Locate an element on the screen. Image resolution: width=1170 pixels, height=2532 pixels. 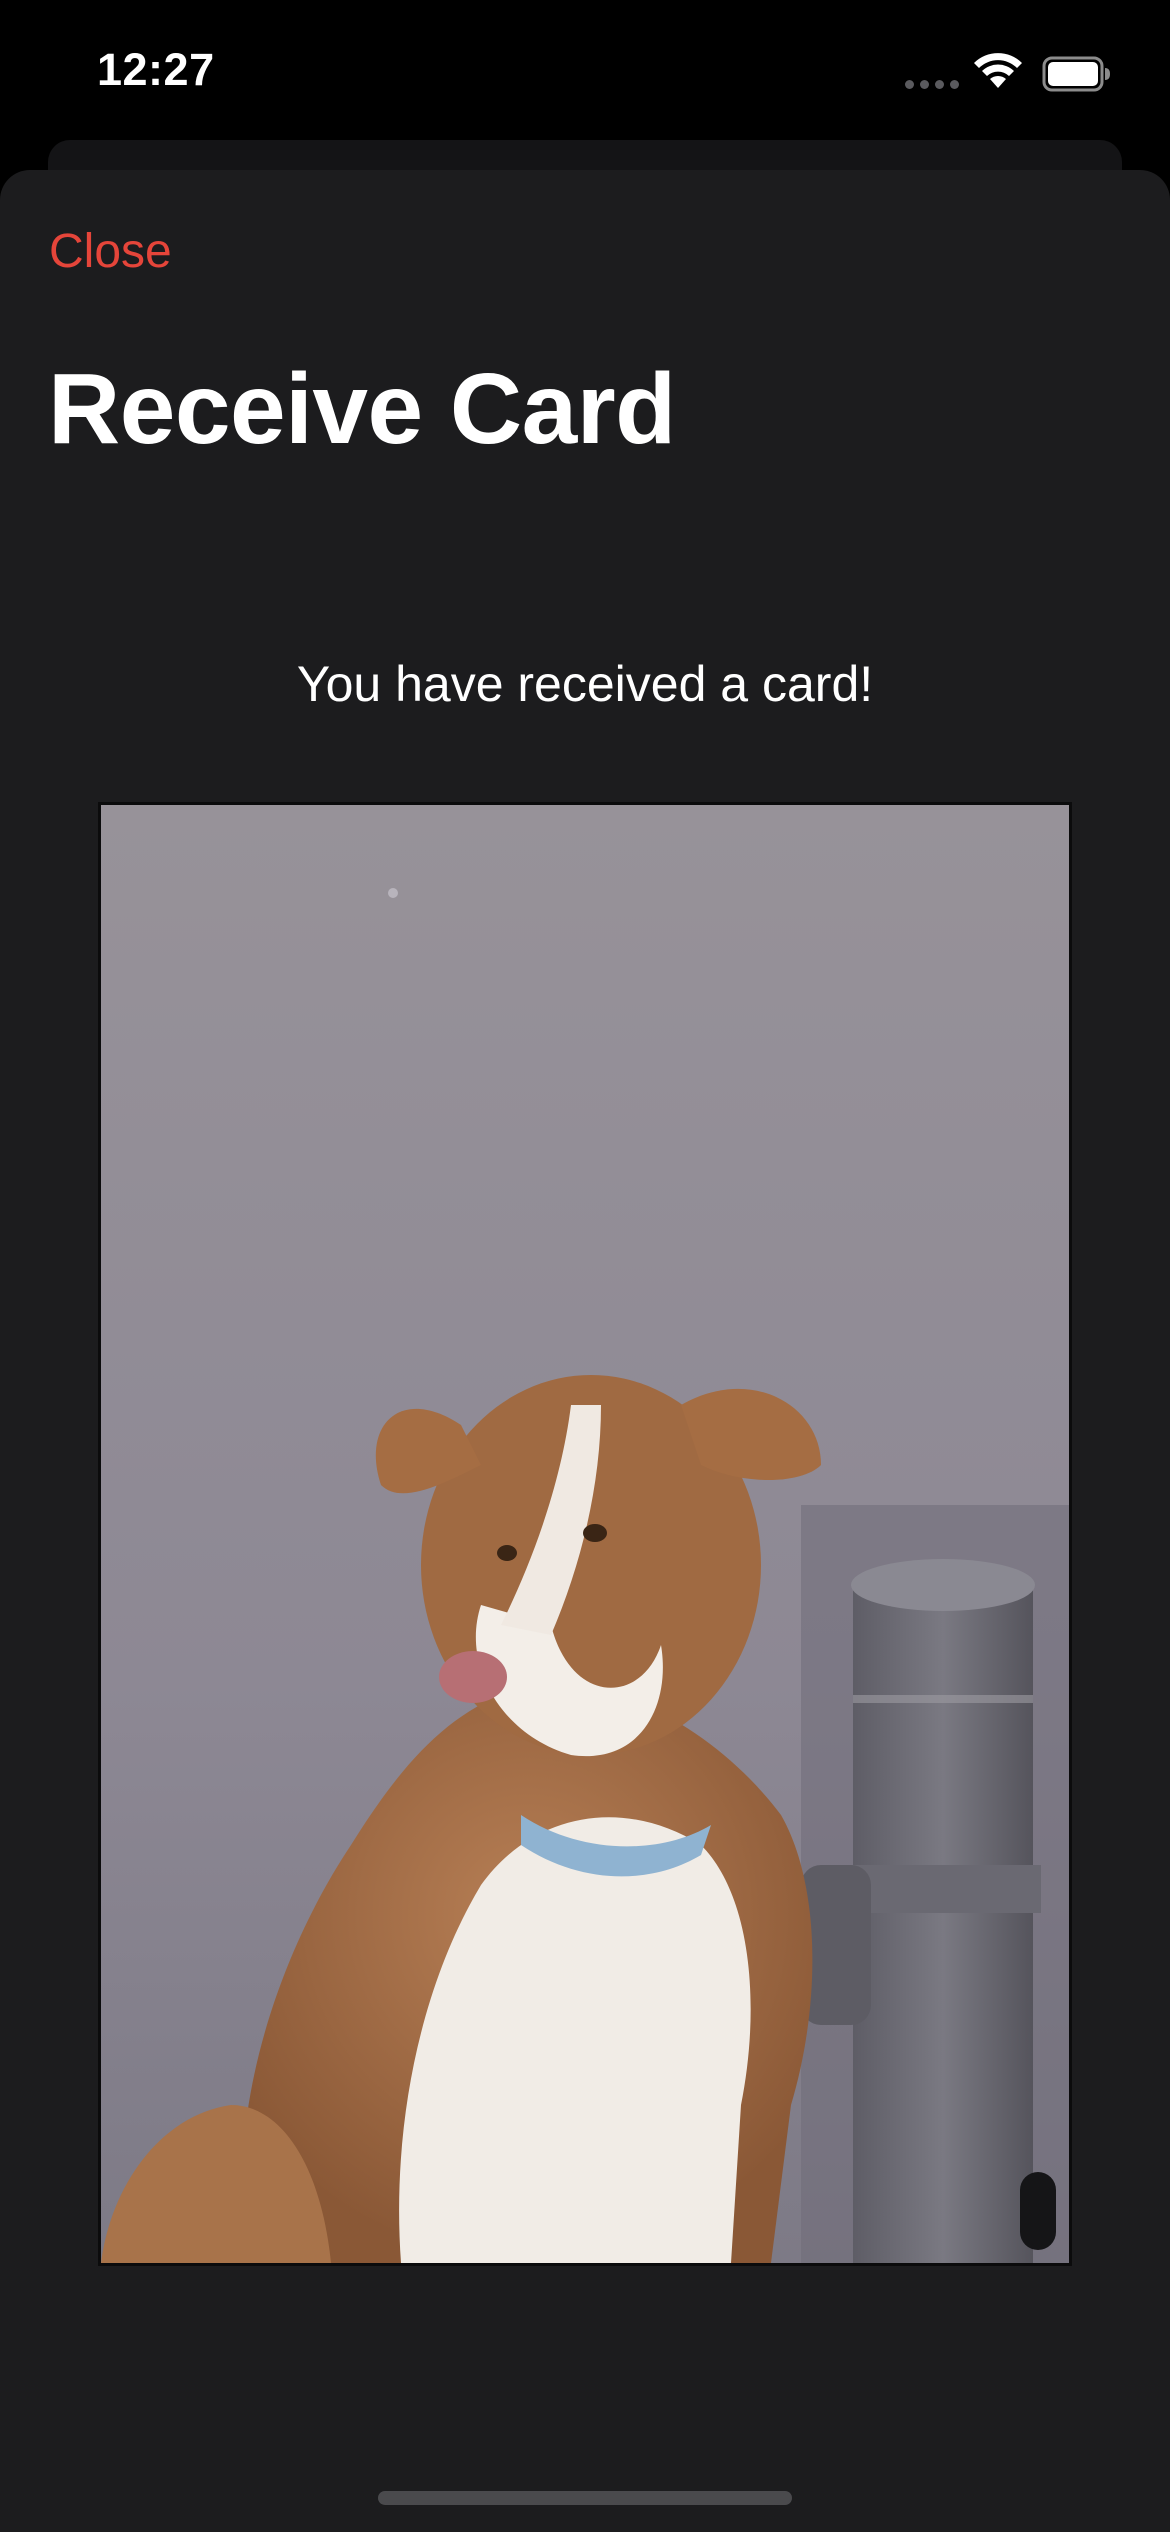
status-bar: 12:27 is located at coordinates (585, 75).